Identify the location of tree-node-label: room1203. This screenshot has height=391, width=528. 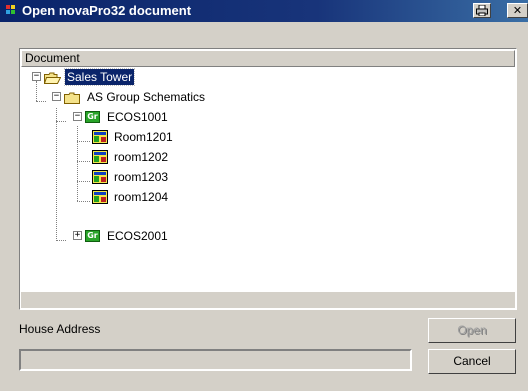
(141, 177).